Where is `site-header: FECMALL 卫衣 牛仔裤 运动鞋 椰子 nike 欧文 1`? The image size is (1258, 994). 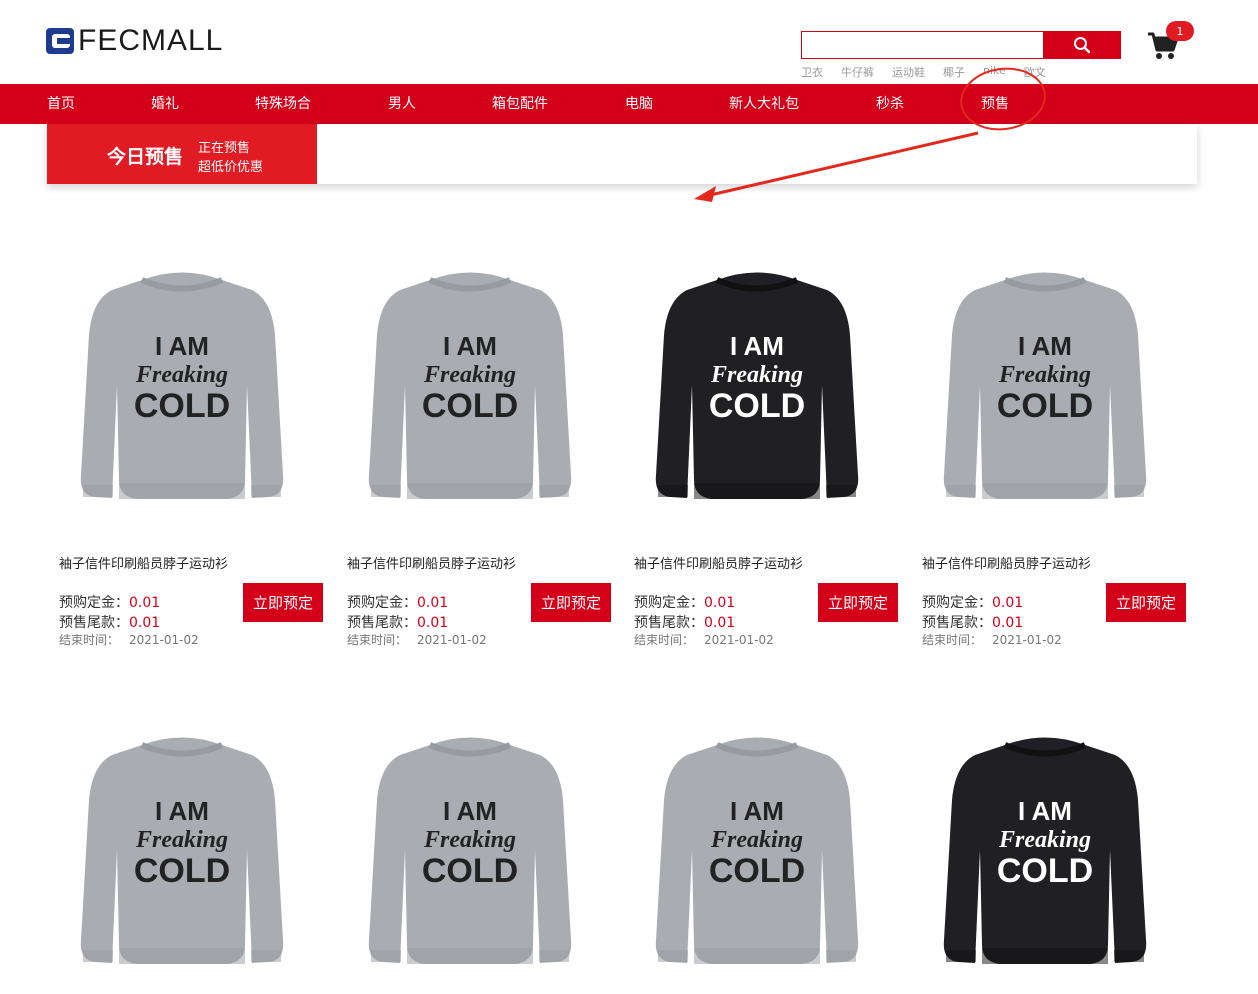 site-header: FECMALL 卫衣 牛仔裤 运动鞋 椰子 nike 欧文 1 is located at coordinates (629, 42).